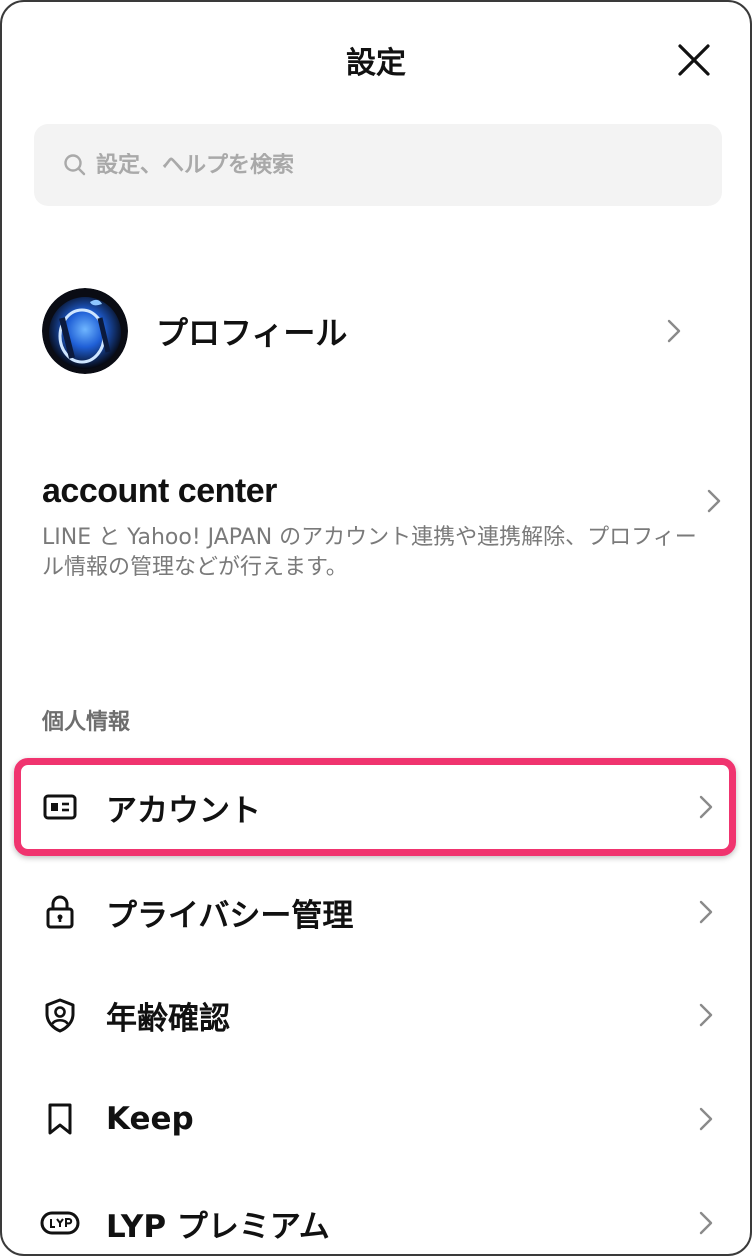 Image resolution: width=752 pixels, height=1256 pixels. What do you see at coordinates (159, 491) in the screenshot?
I see `account-center-title: account center` at bounding box center [159, 491].